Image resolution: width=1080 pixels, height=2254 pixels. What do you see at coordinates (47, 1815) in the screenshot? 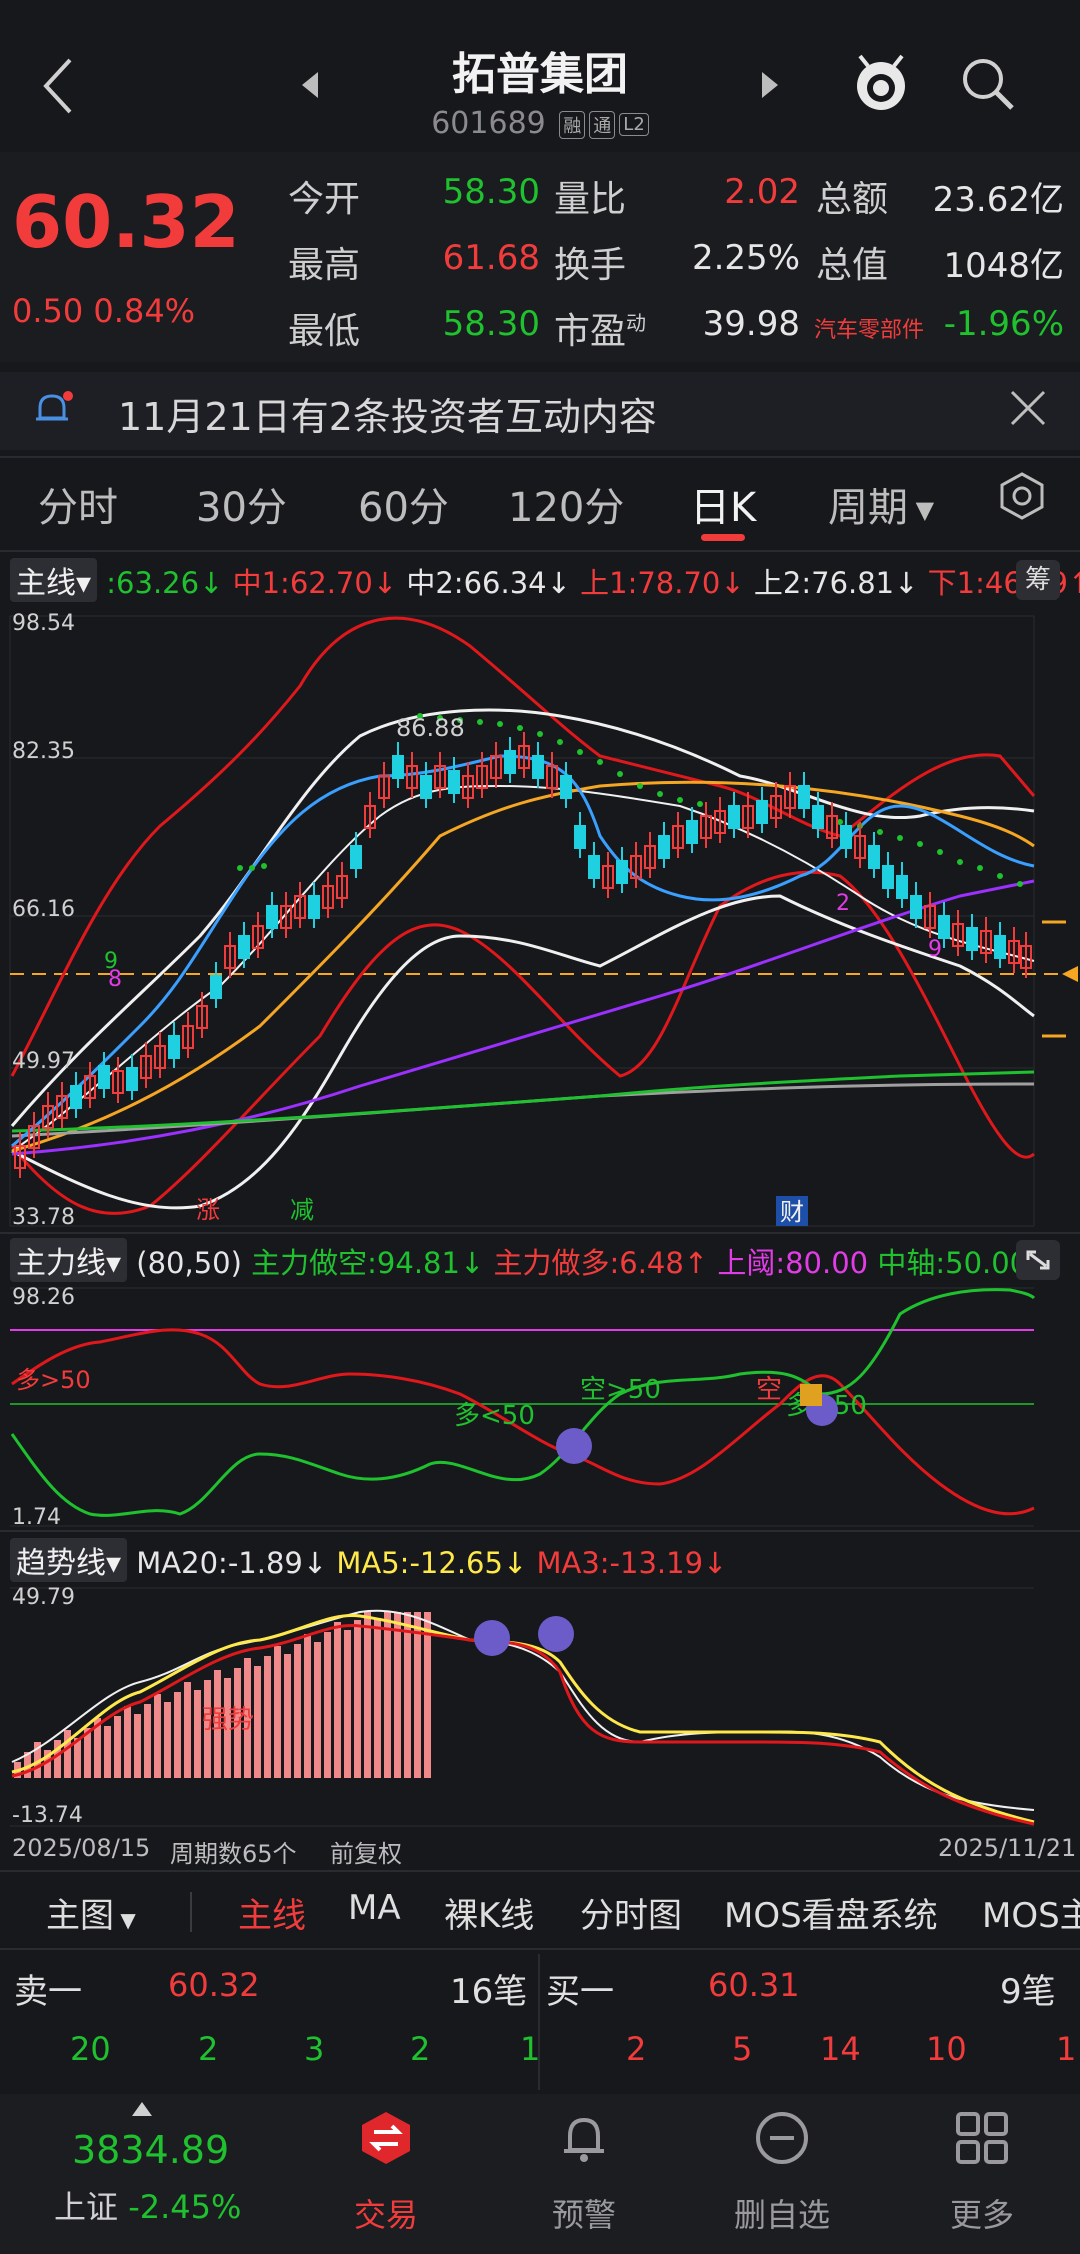
I see `svg-text: -13.74` at bounding box center [47, 1815].